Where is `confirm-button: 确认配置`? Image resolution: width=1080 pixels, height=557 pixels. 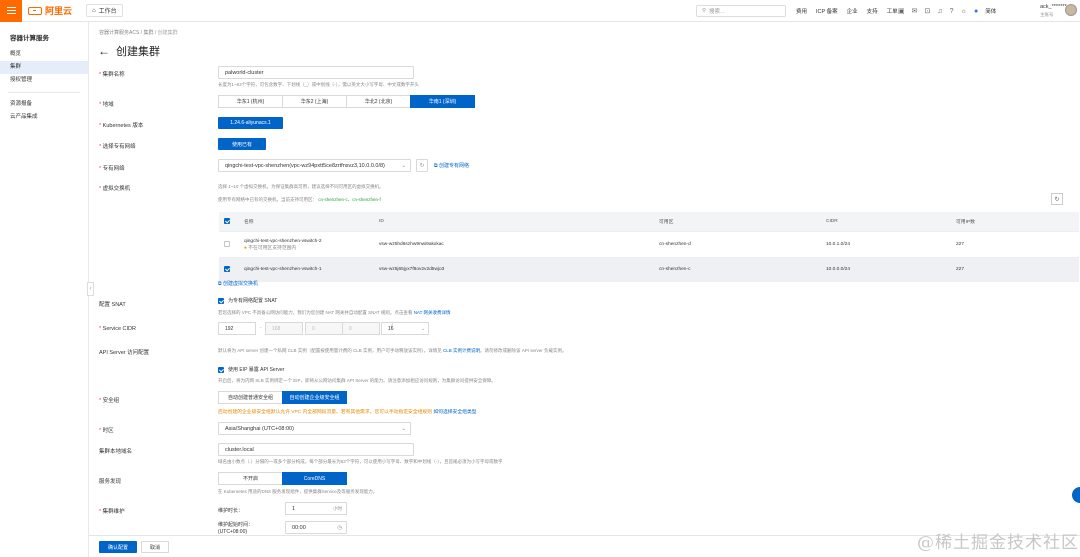 confirm-button: 确认配置 is located at coordinates (118, 547).